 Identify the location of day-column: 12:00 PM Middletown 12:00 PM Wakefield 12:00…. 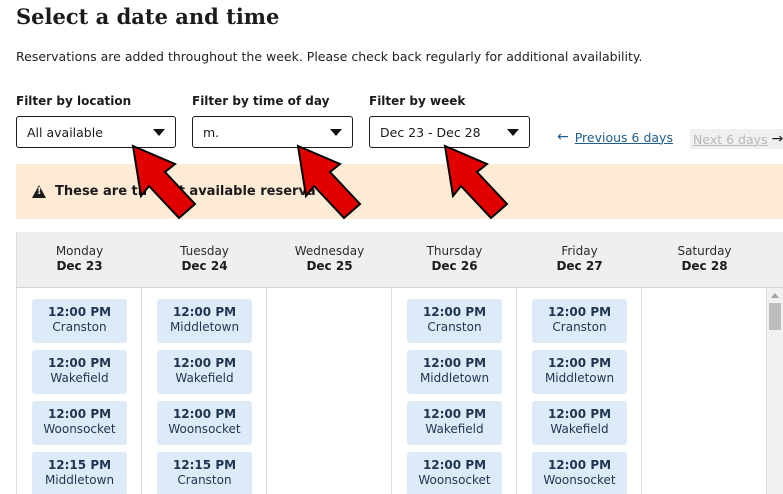
(204, 391).